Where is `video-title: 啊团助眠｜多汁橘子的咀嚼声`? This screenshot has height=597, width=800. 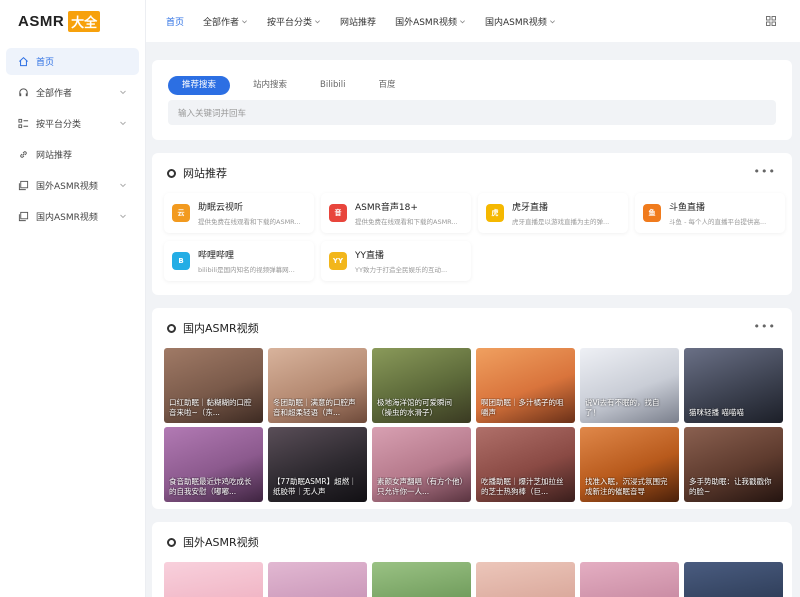
video-title: 啊团助眠｜多汁橘子的咀嚼声 is located at coordinates (522, 407).